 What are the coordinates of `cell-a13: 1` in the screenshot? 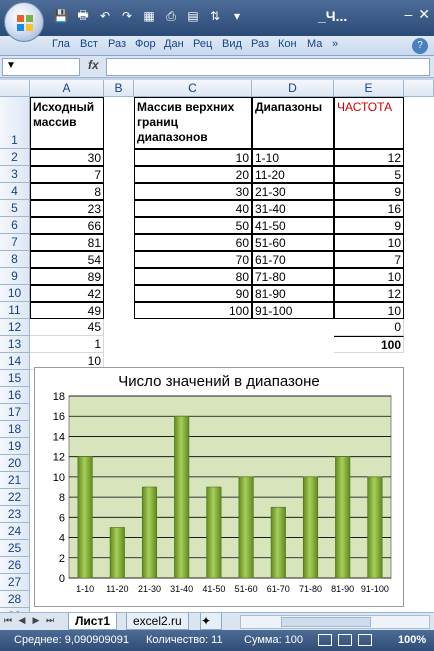 It's located at (67, 344).